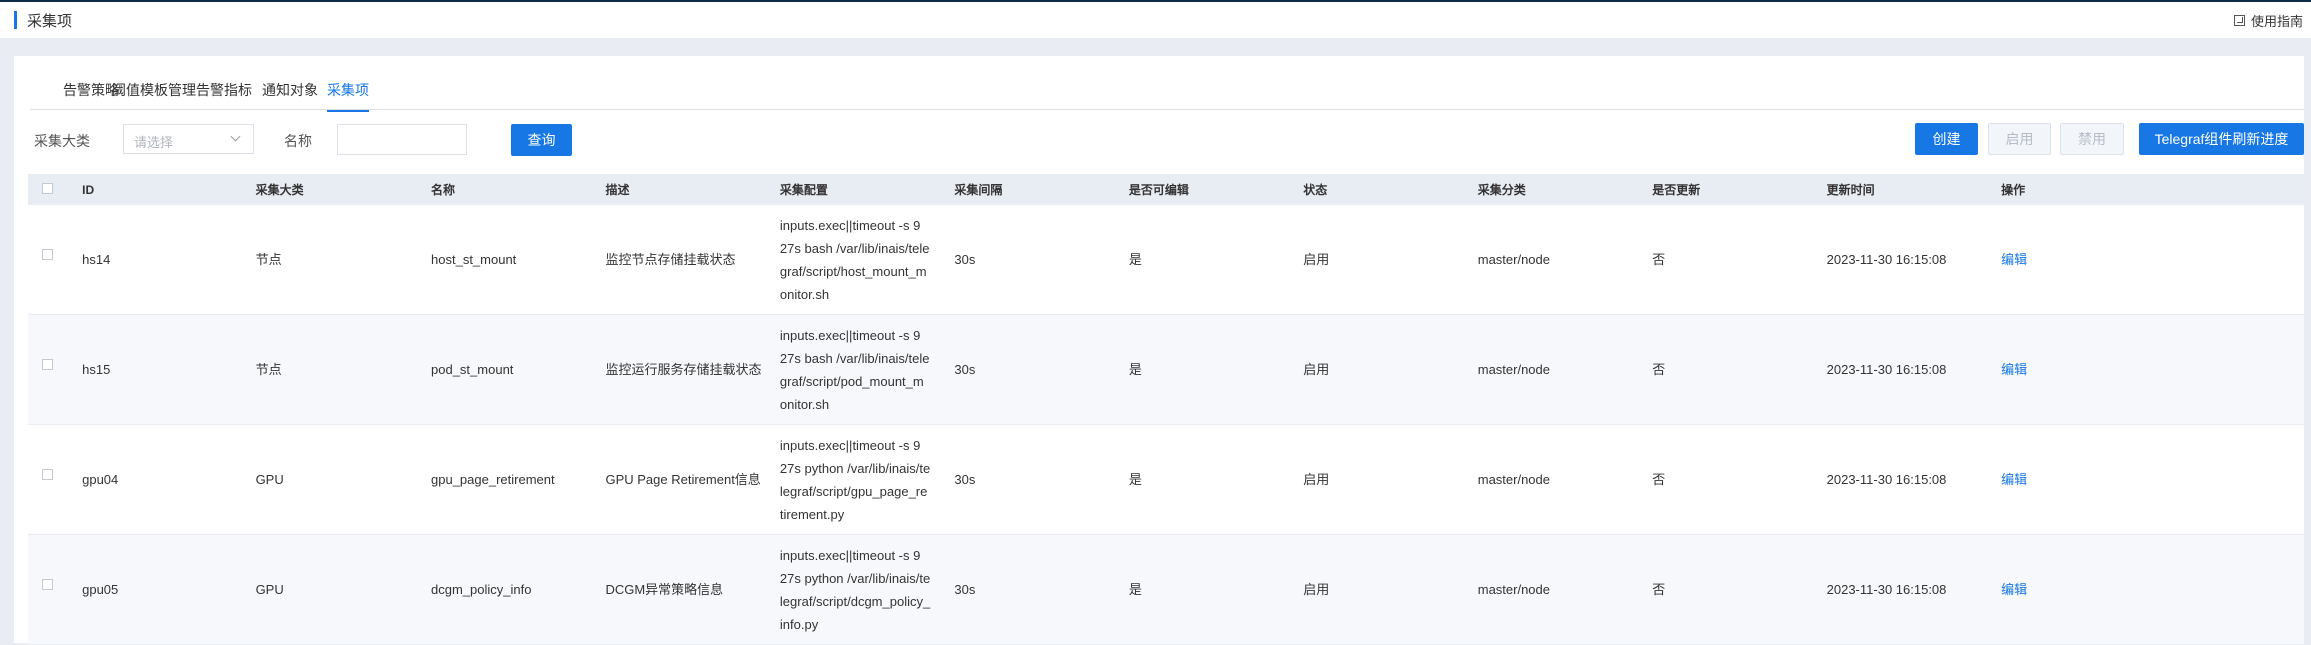  Describe the element at coordinates (680, 189) in the screenshot. I see `column-header: 描述` at that location.